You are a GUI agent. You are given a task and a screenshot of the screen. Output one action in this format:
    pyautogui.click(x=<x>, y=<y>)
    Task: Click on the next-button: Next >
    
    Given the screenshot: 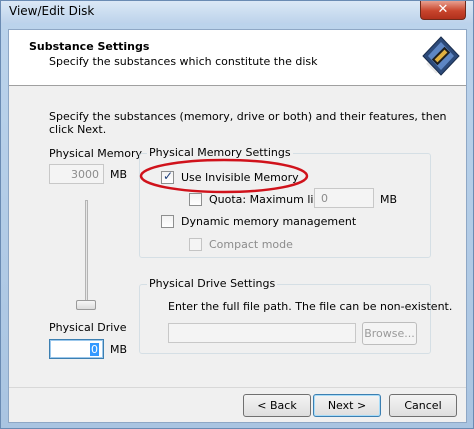 What is the action you would take?
    pyautogui.click(x=347, y=405)
    